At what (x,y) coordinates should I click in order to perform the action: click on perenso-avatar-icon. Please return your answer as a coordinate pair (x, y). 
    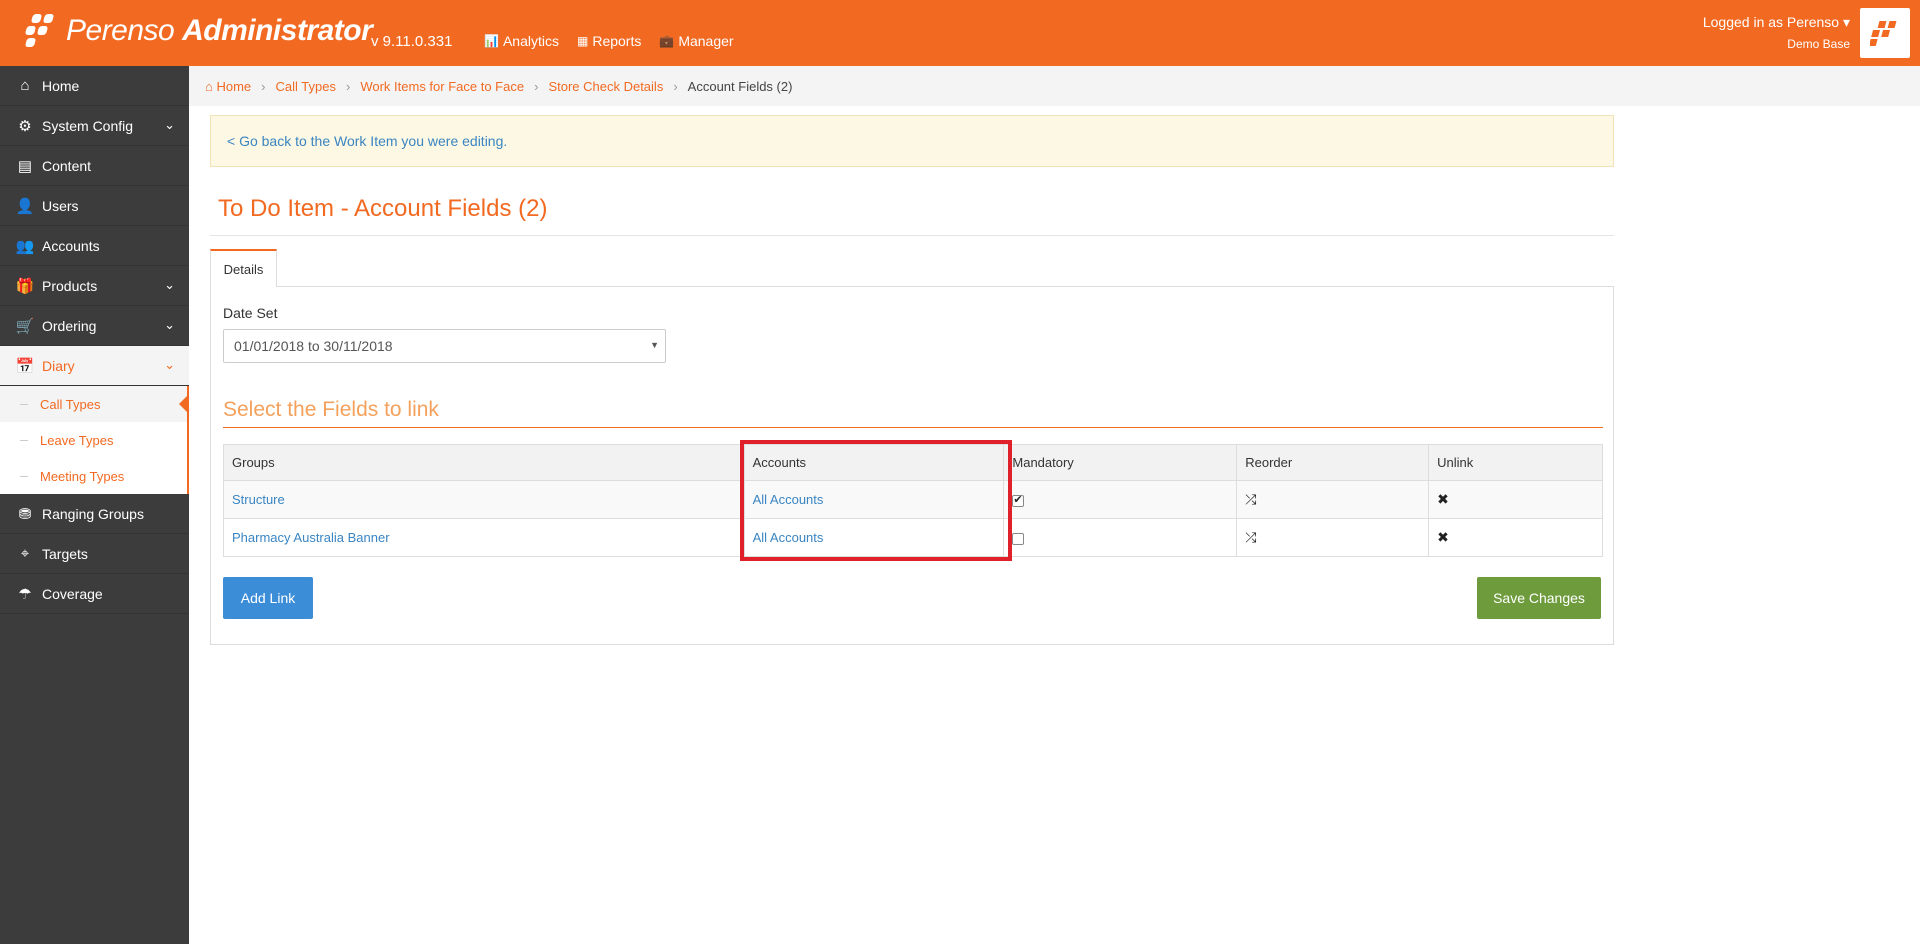
    Looking at the image, I should click on (1883, 33).